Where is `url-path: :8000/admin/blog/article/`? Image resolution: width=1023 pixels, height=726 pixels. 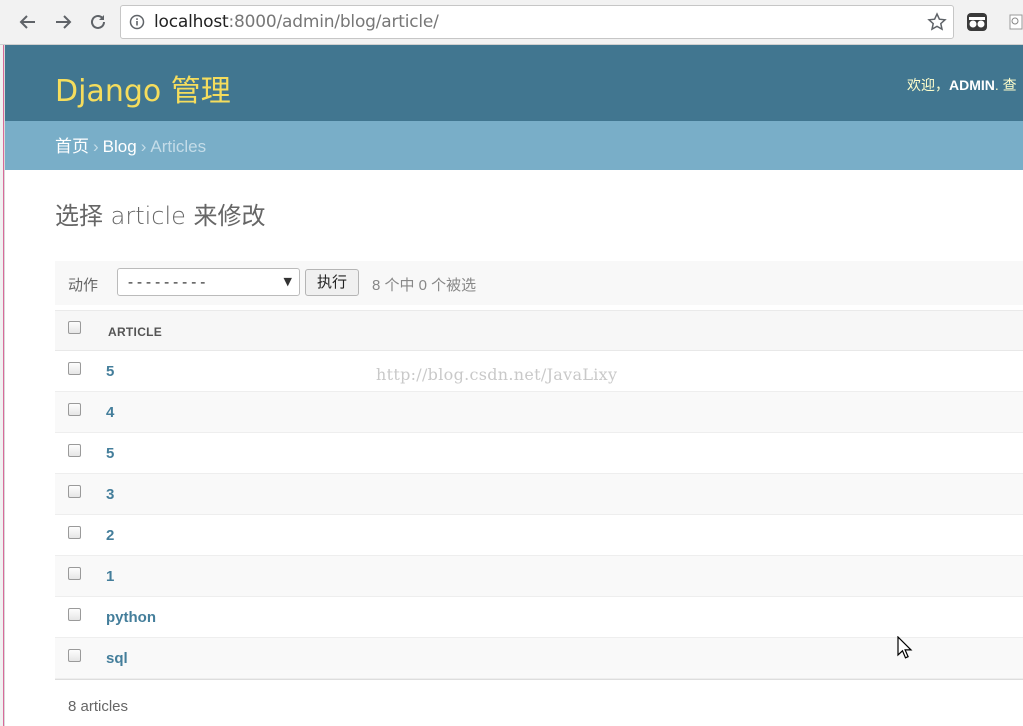
url-path: :8000/admin/blog/article/ is located at coordinates (333, 22).